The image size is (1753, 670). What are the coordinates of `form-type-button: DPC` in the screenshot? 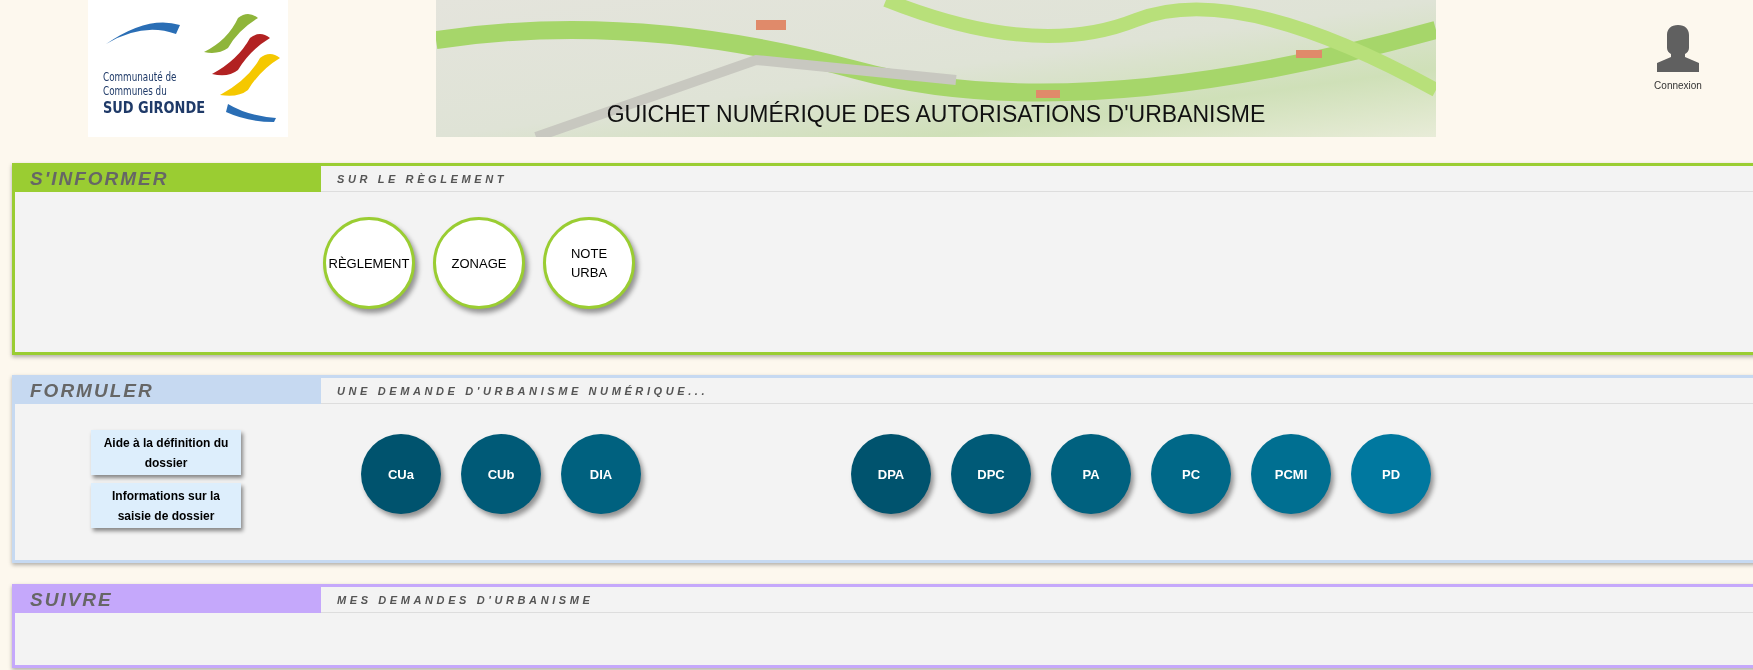 It's located at (991, 474).